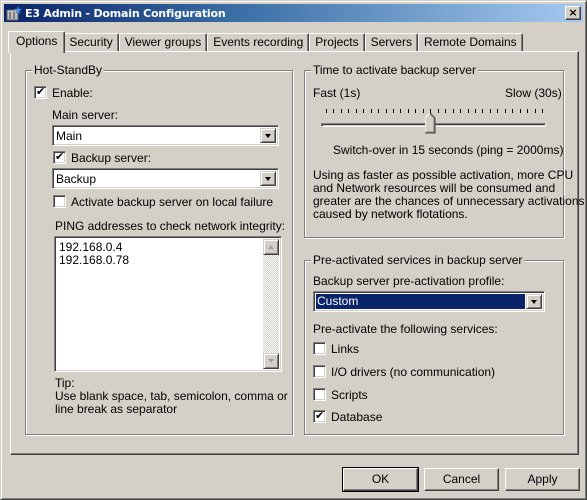  Describe the element at coordinates (59, 201) in the screenshot. I see `activate-on-failure-checkbox` at that location.